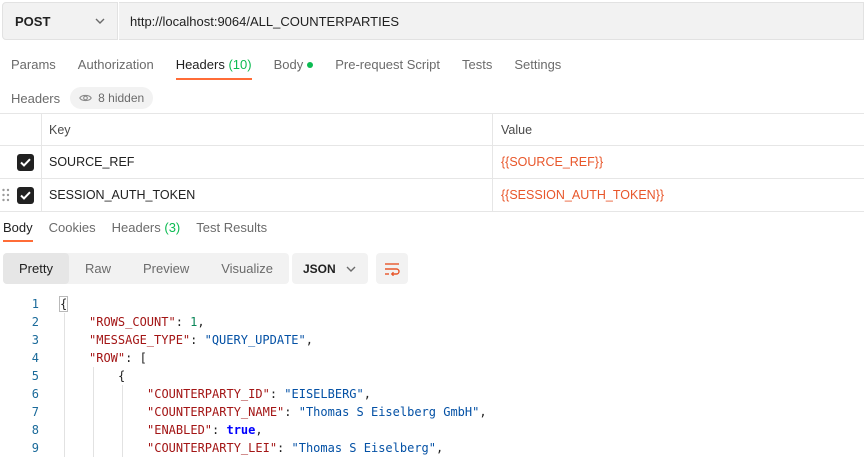 The image size is (864, 458). I want to click on method-select: POST, so click(60, 21).